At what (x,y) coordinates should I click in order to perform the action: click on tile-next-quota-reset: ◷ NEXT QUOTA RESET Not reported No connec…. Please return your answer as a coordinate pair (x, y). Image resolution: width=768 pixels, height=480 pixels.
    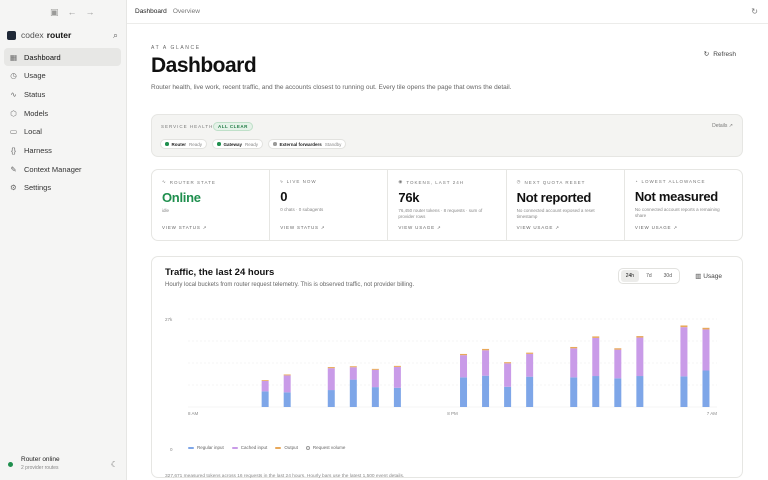
    Looking at the image, I should click on (566, 205).